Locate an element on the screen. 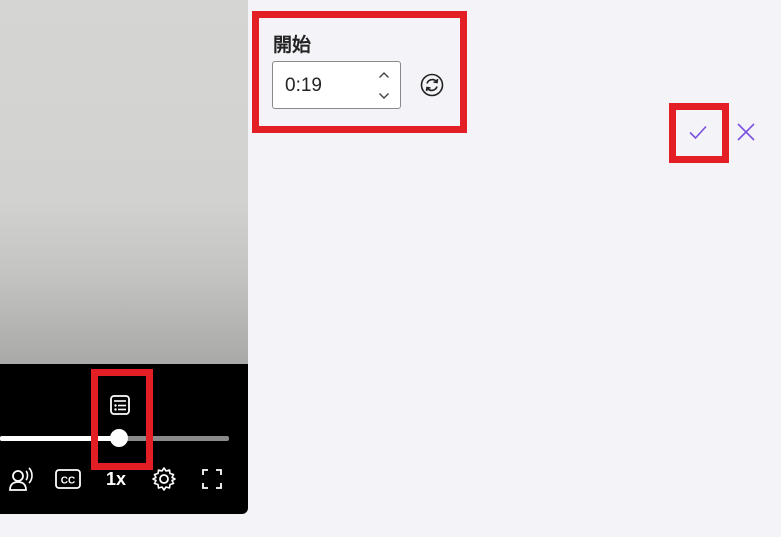  close-icon is located at coordinates (746, 132).